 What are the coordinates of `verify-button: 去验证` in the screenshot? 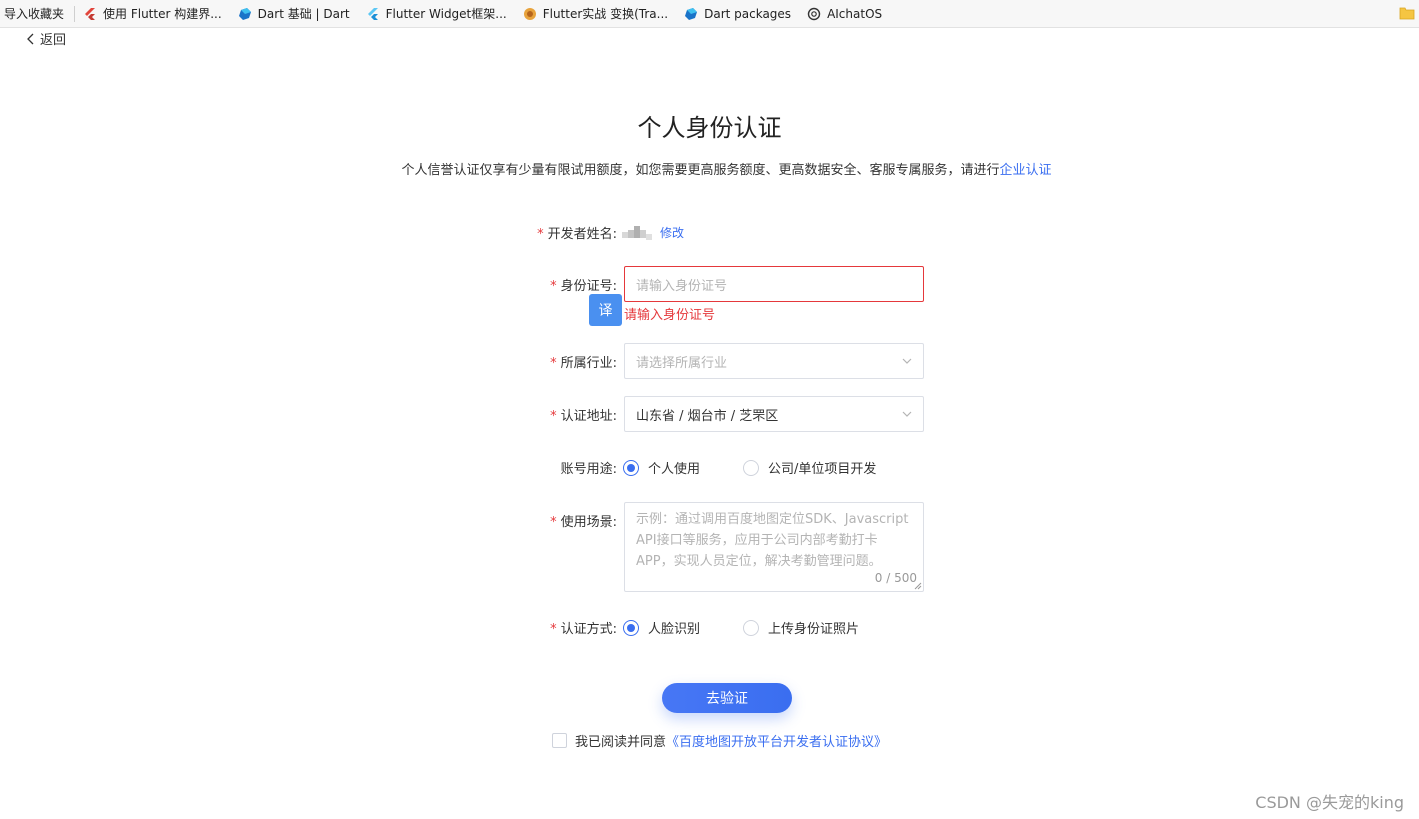 It's located at (727, 698).